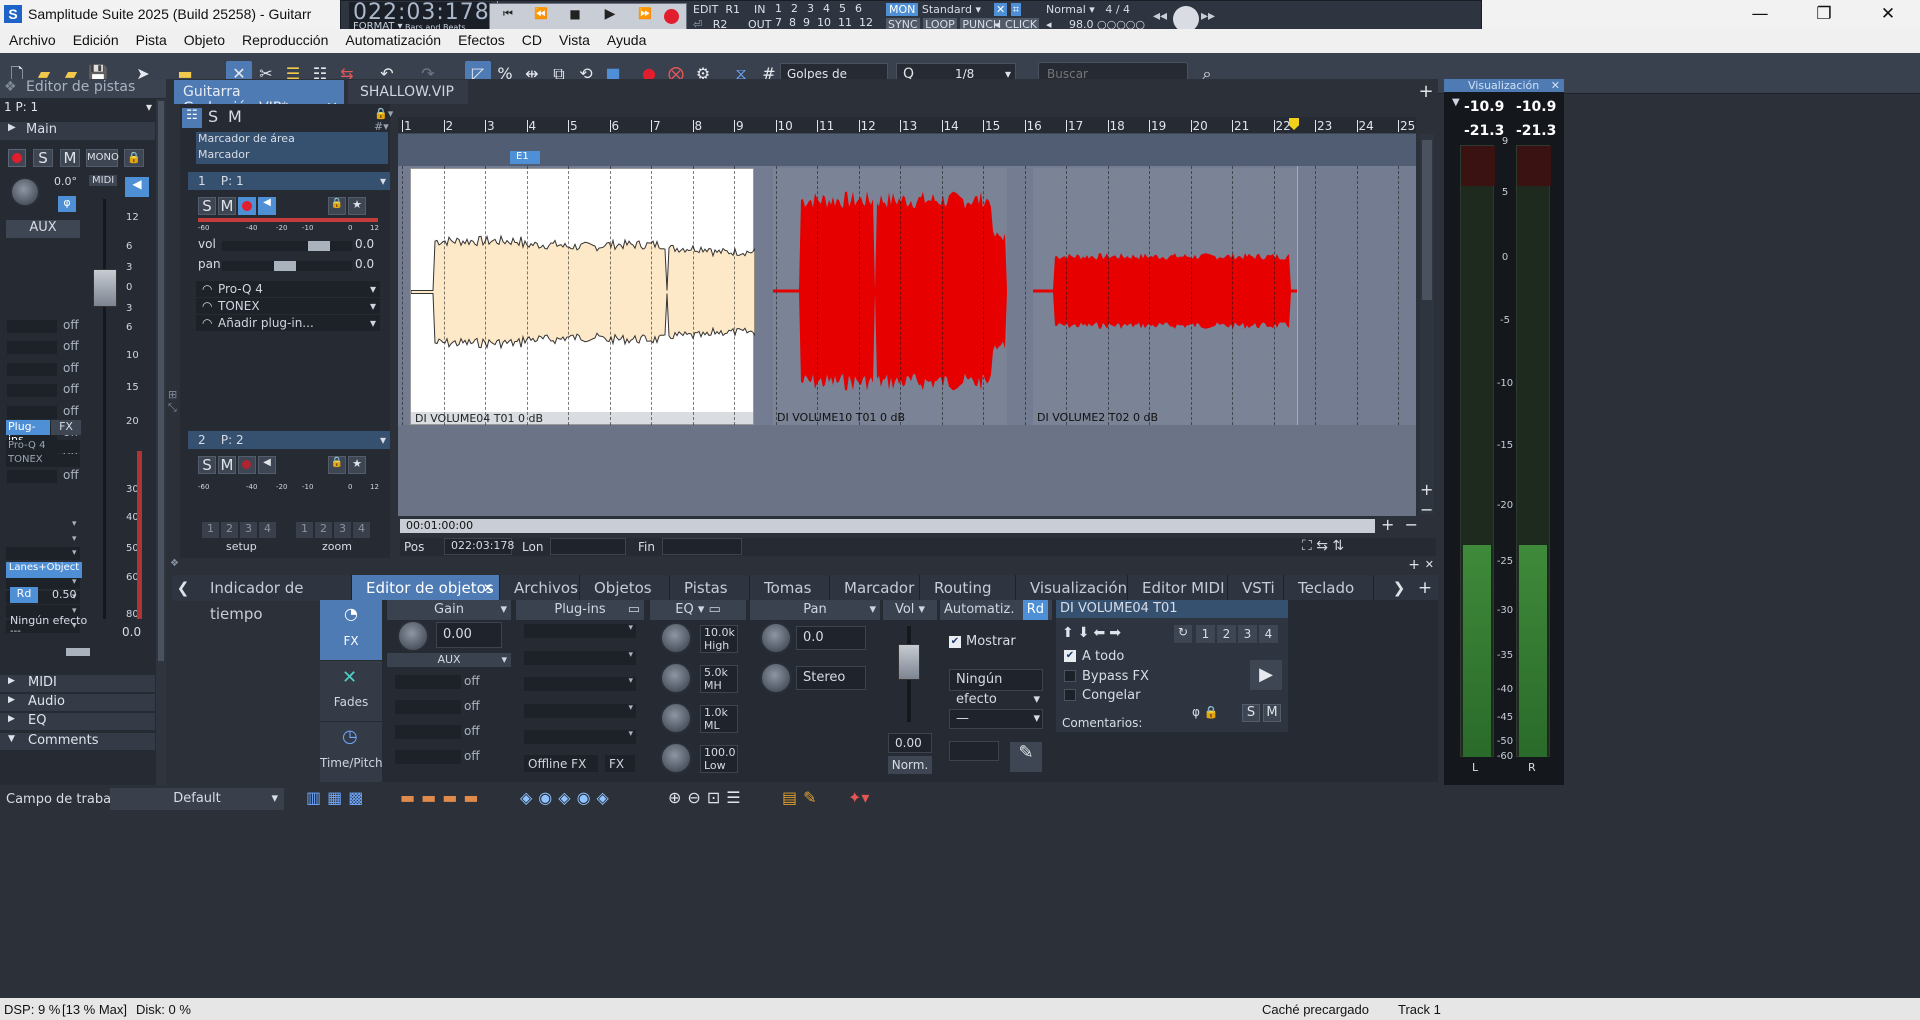  Describe the element at coordinates (831, 638) in the screenshot. I see `pan-value-obj: 0.0` at that location.